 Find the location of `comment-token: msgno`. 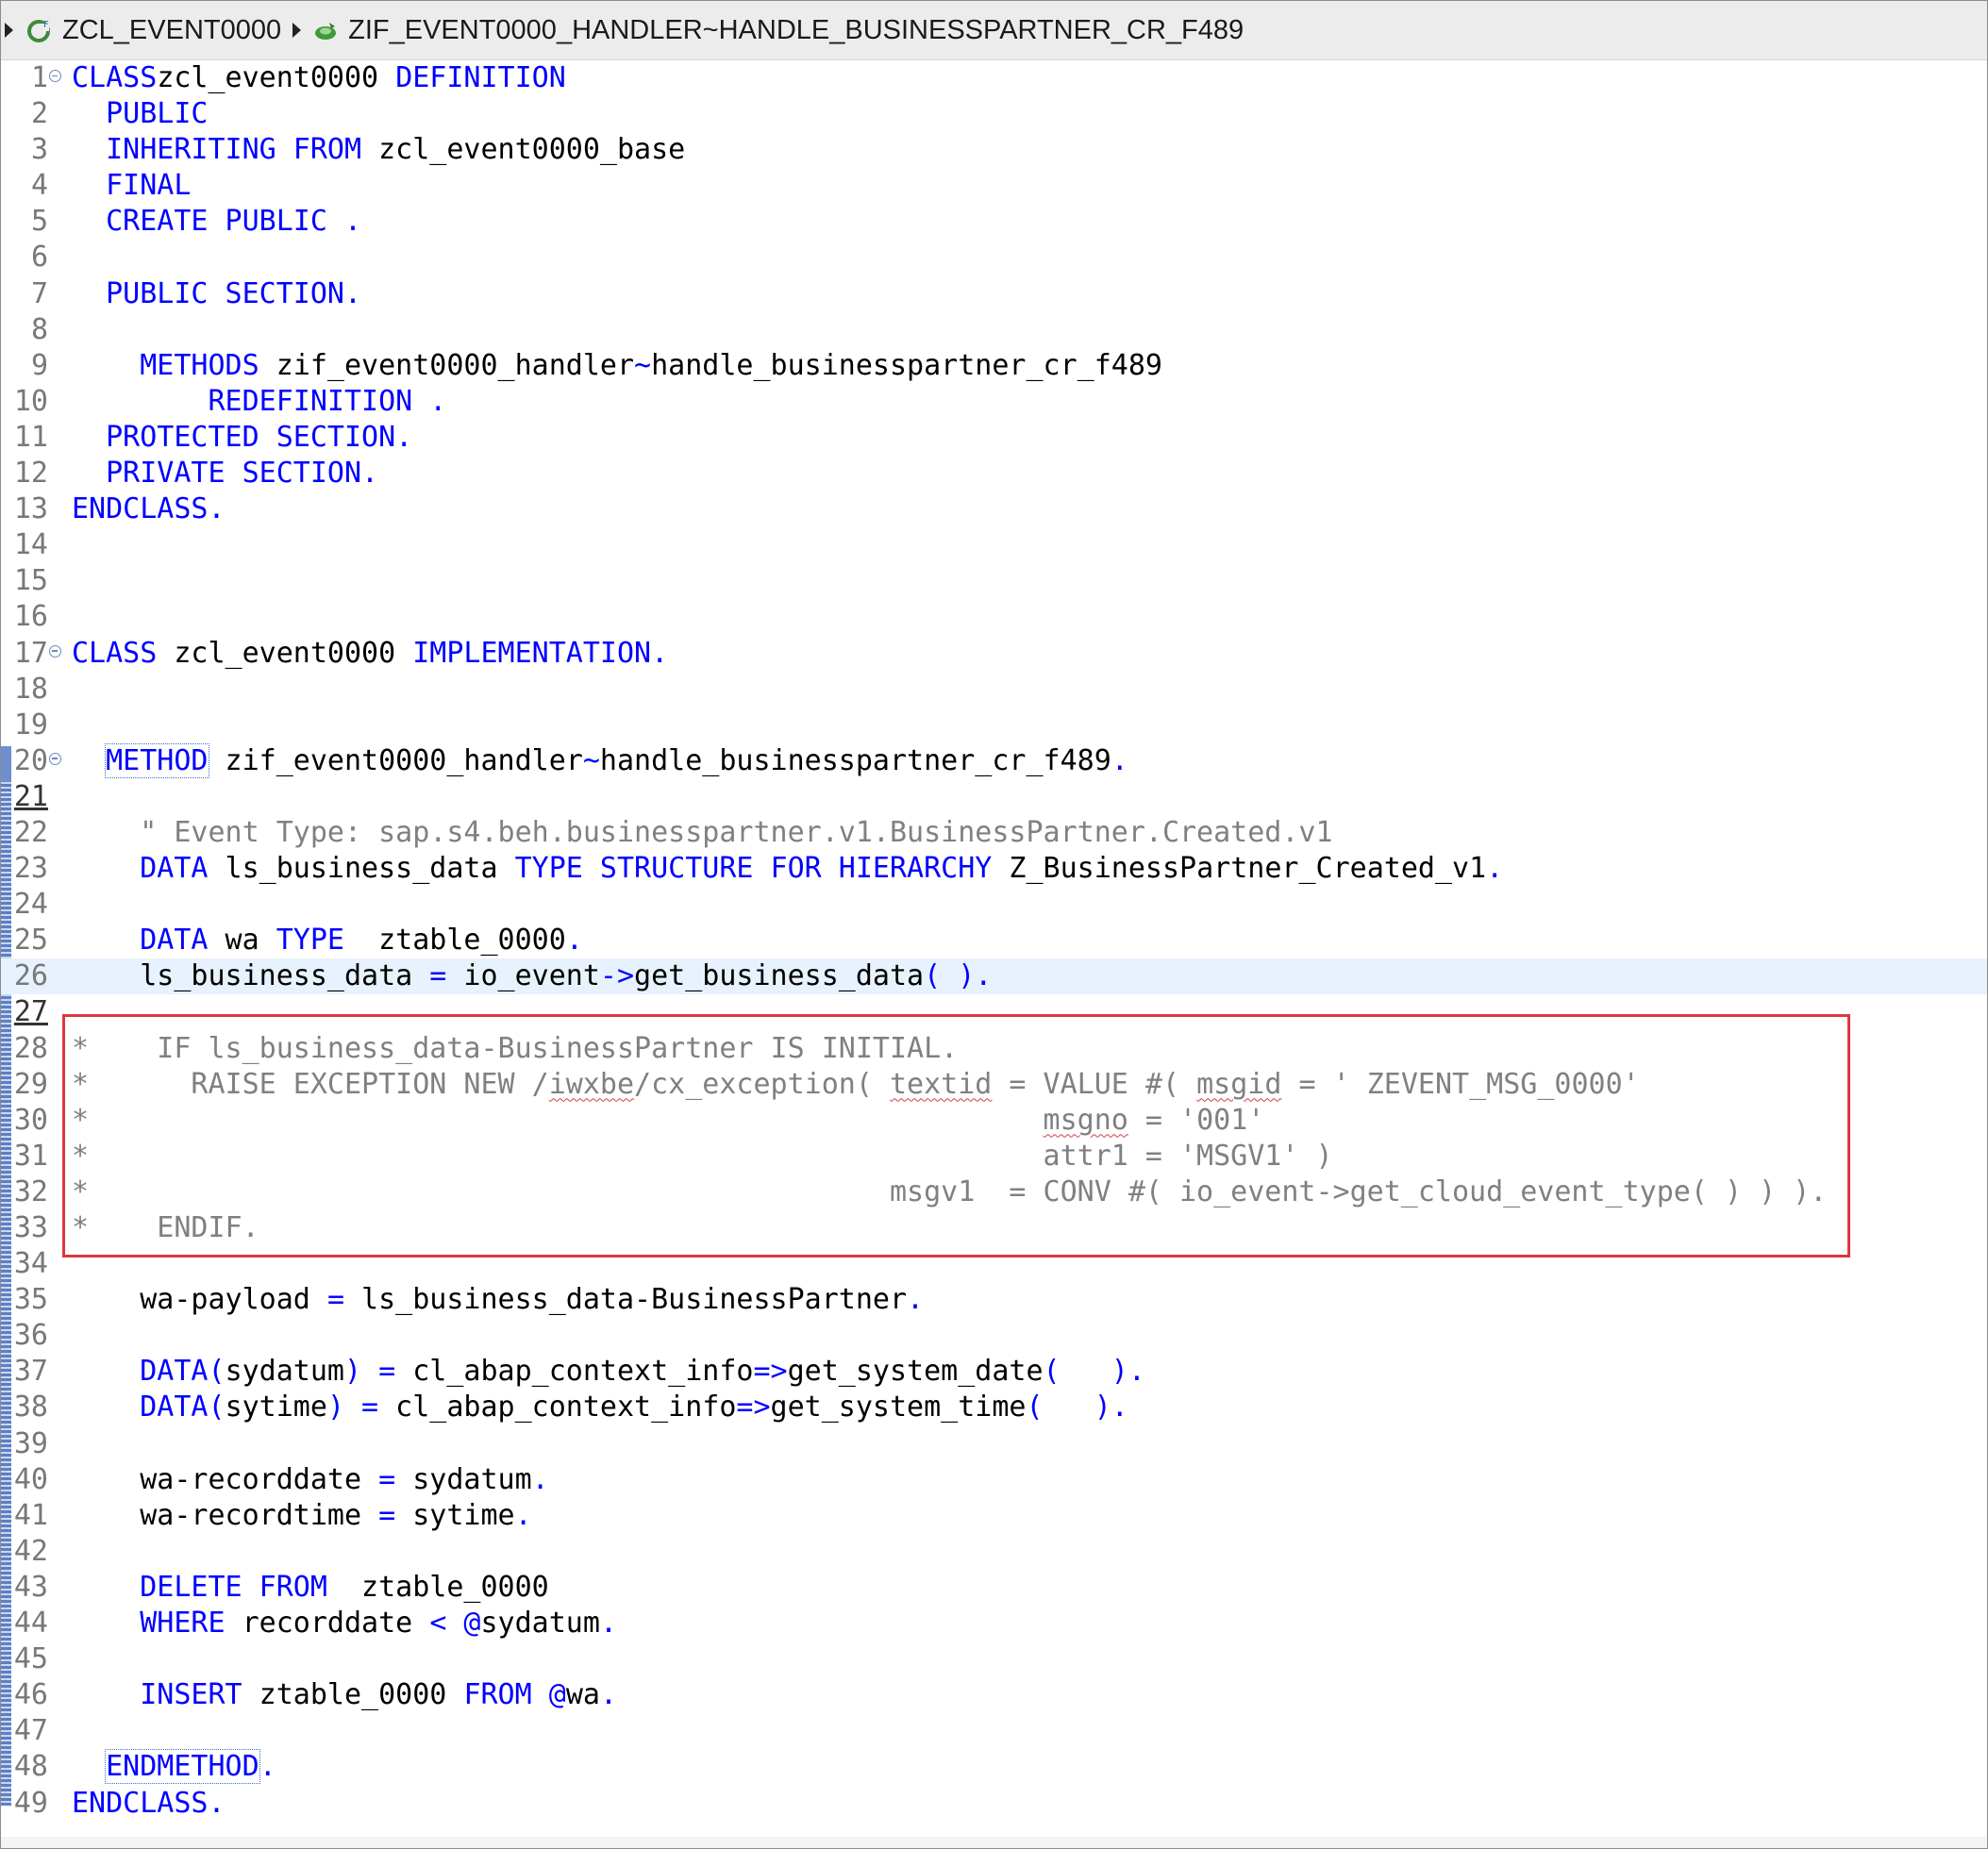

comment-token: msgno is located at coordinates (1085, 1120).